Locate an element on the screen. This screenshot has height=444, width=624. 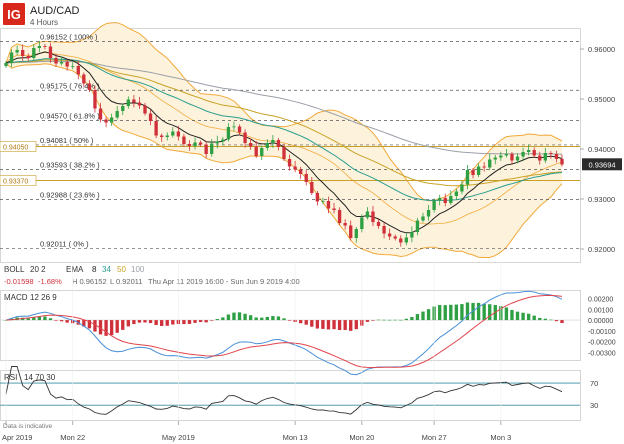
rsi-panel: RSI 14 70 30 7030 is located at coordinates (299, 390).